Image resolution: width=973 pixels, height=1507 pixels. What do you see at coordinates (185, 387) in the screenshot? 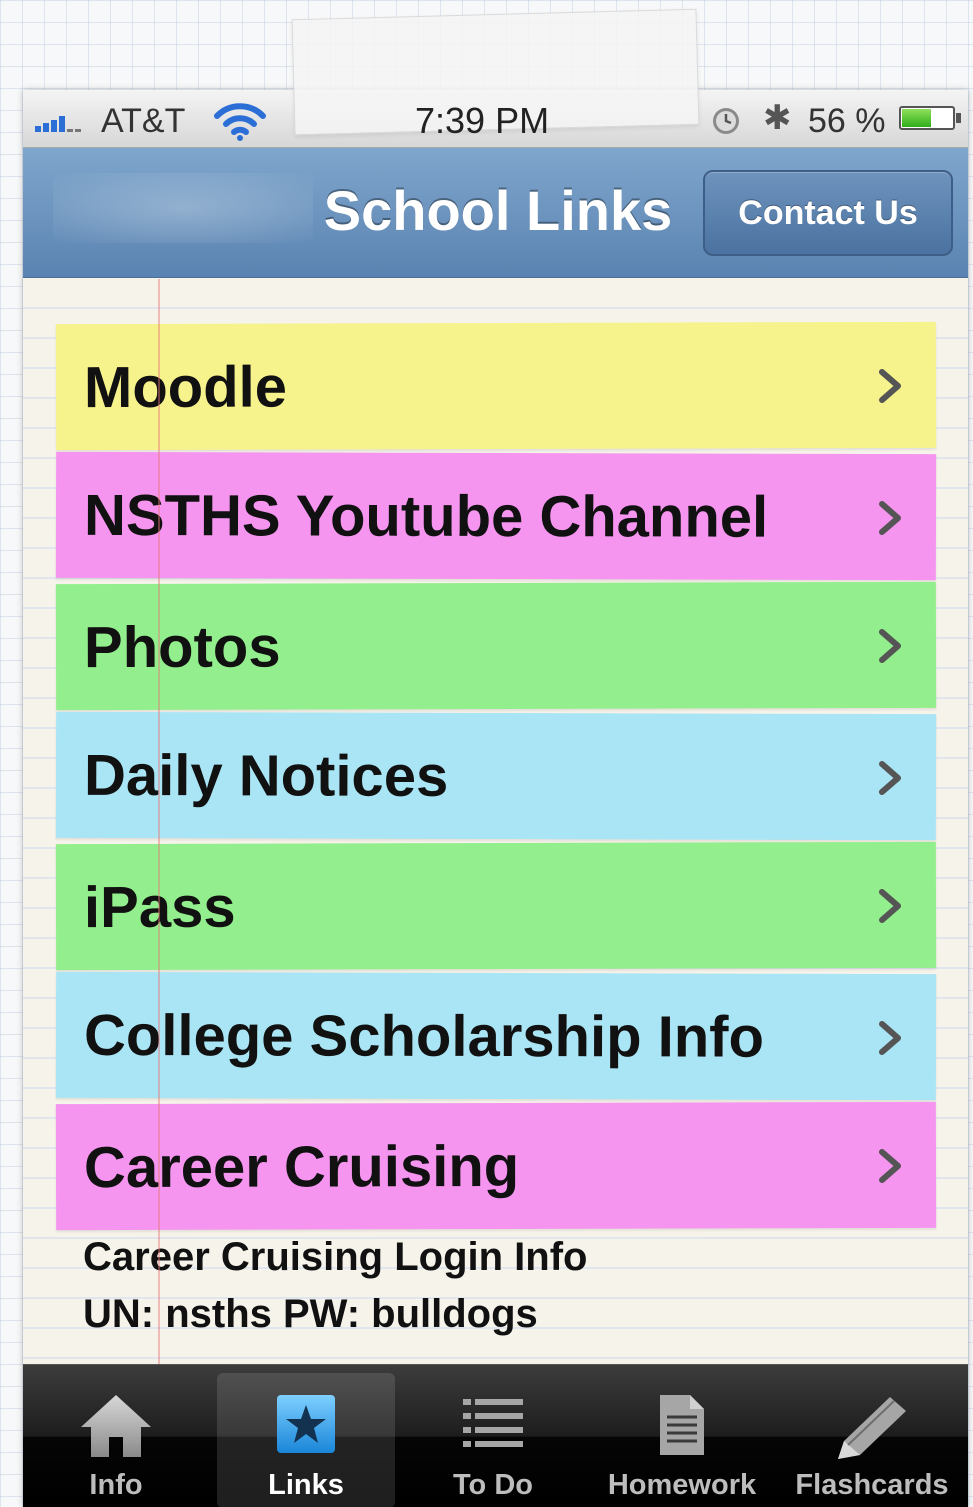
I see `link-label: Moodle` at bounding box center [185, 387].